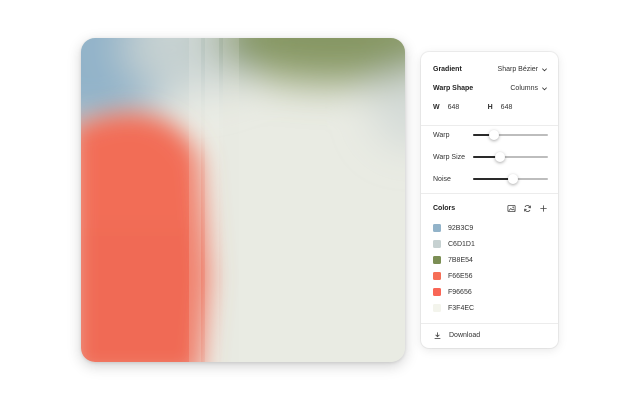  I want to click on download-button: Download, so click(456, 335).